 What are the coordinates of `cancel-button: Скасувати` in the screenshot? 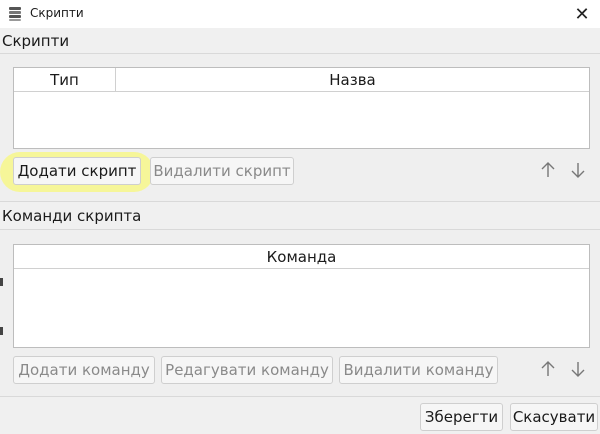 It's located at (554, 417).